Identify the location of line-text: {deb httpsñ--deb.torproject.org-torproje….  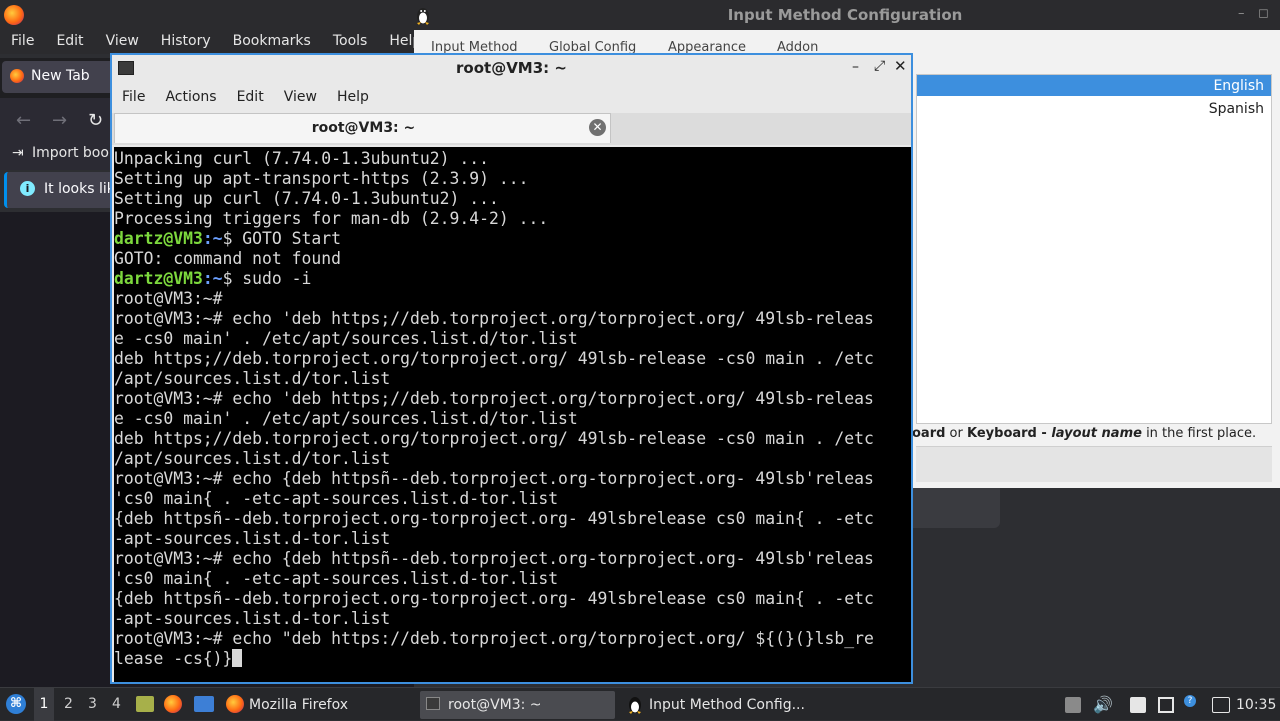
(494, 598).